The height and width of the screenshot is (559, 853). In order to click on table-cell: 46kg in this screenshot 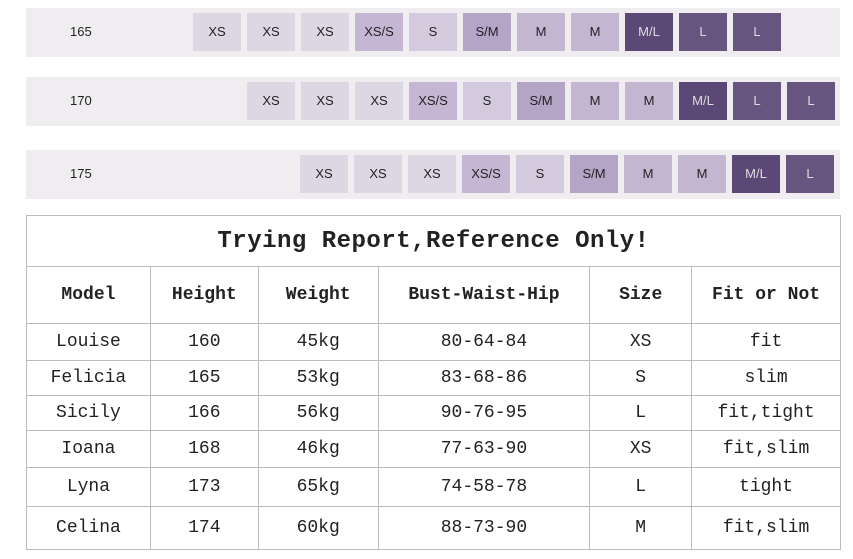, I will do `click(318, 449)`.